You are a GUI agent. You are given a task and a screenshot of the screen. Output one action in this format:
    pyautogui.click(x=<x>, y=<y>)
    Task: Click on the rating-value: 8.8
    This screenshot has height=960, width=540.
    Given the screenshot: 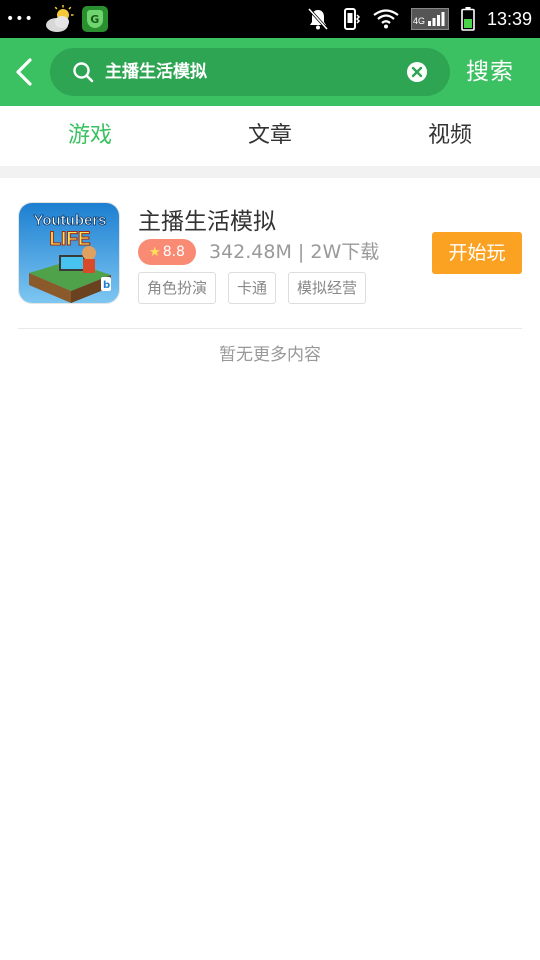 What is the action you would take?
    pyautogui.click(x=173, y=252)
    